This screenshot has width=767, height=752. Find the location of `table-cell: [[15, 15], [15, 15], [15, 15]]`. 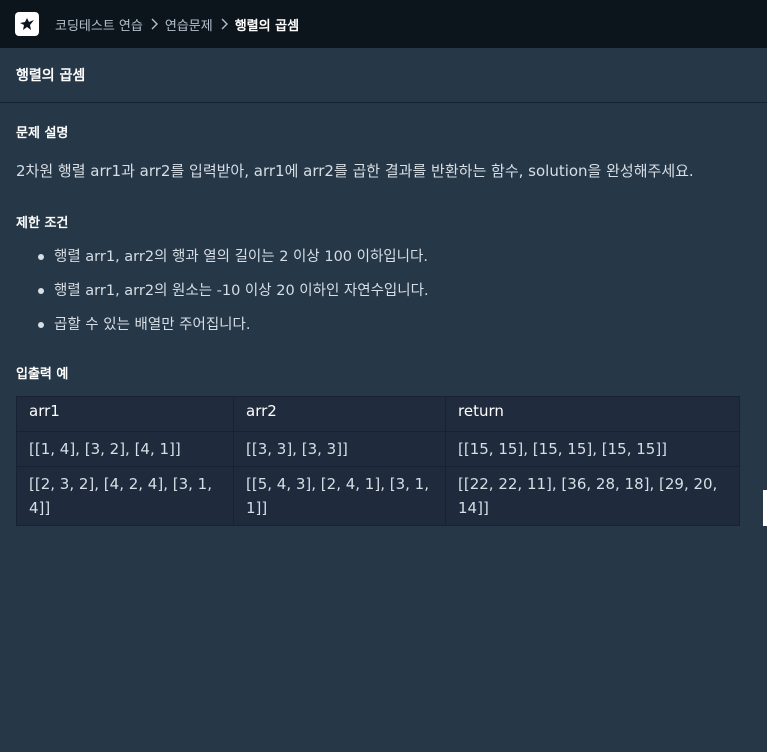

table-cell: [[15, 15], [15, 15], [15, 15]] is located at coordinates (592, 449).